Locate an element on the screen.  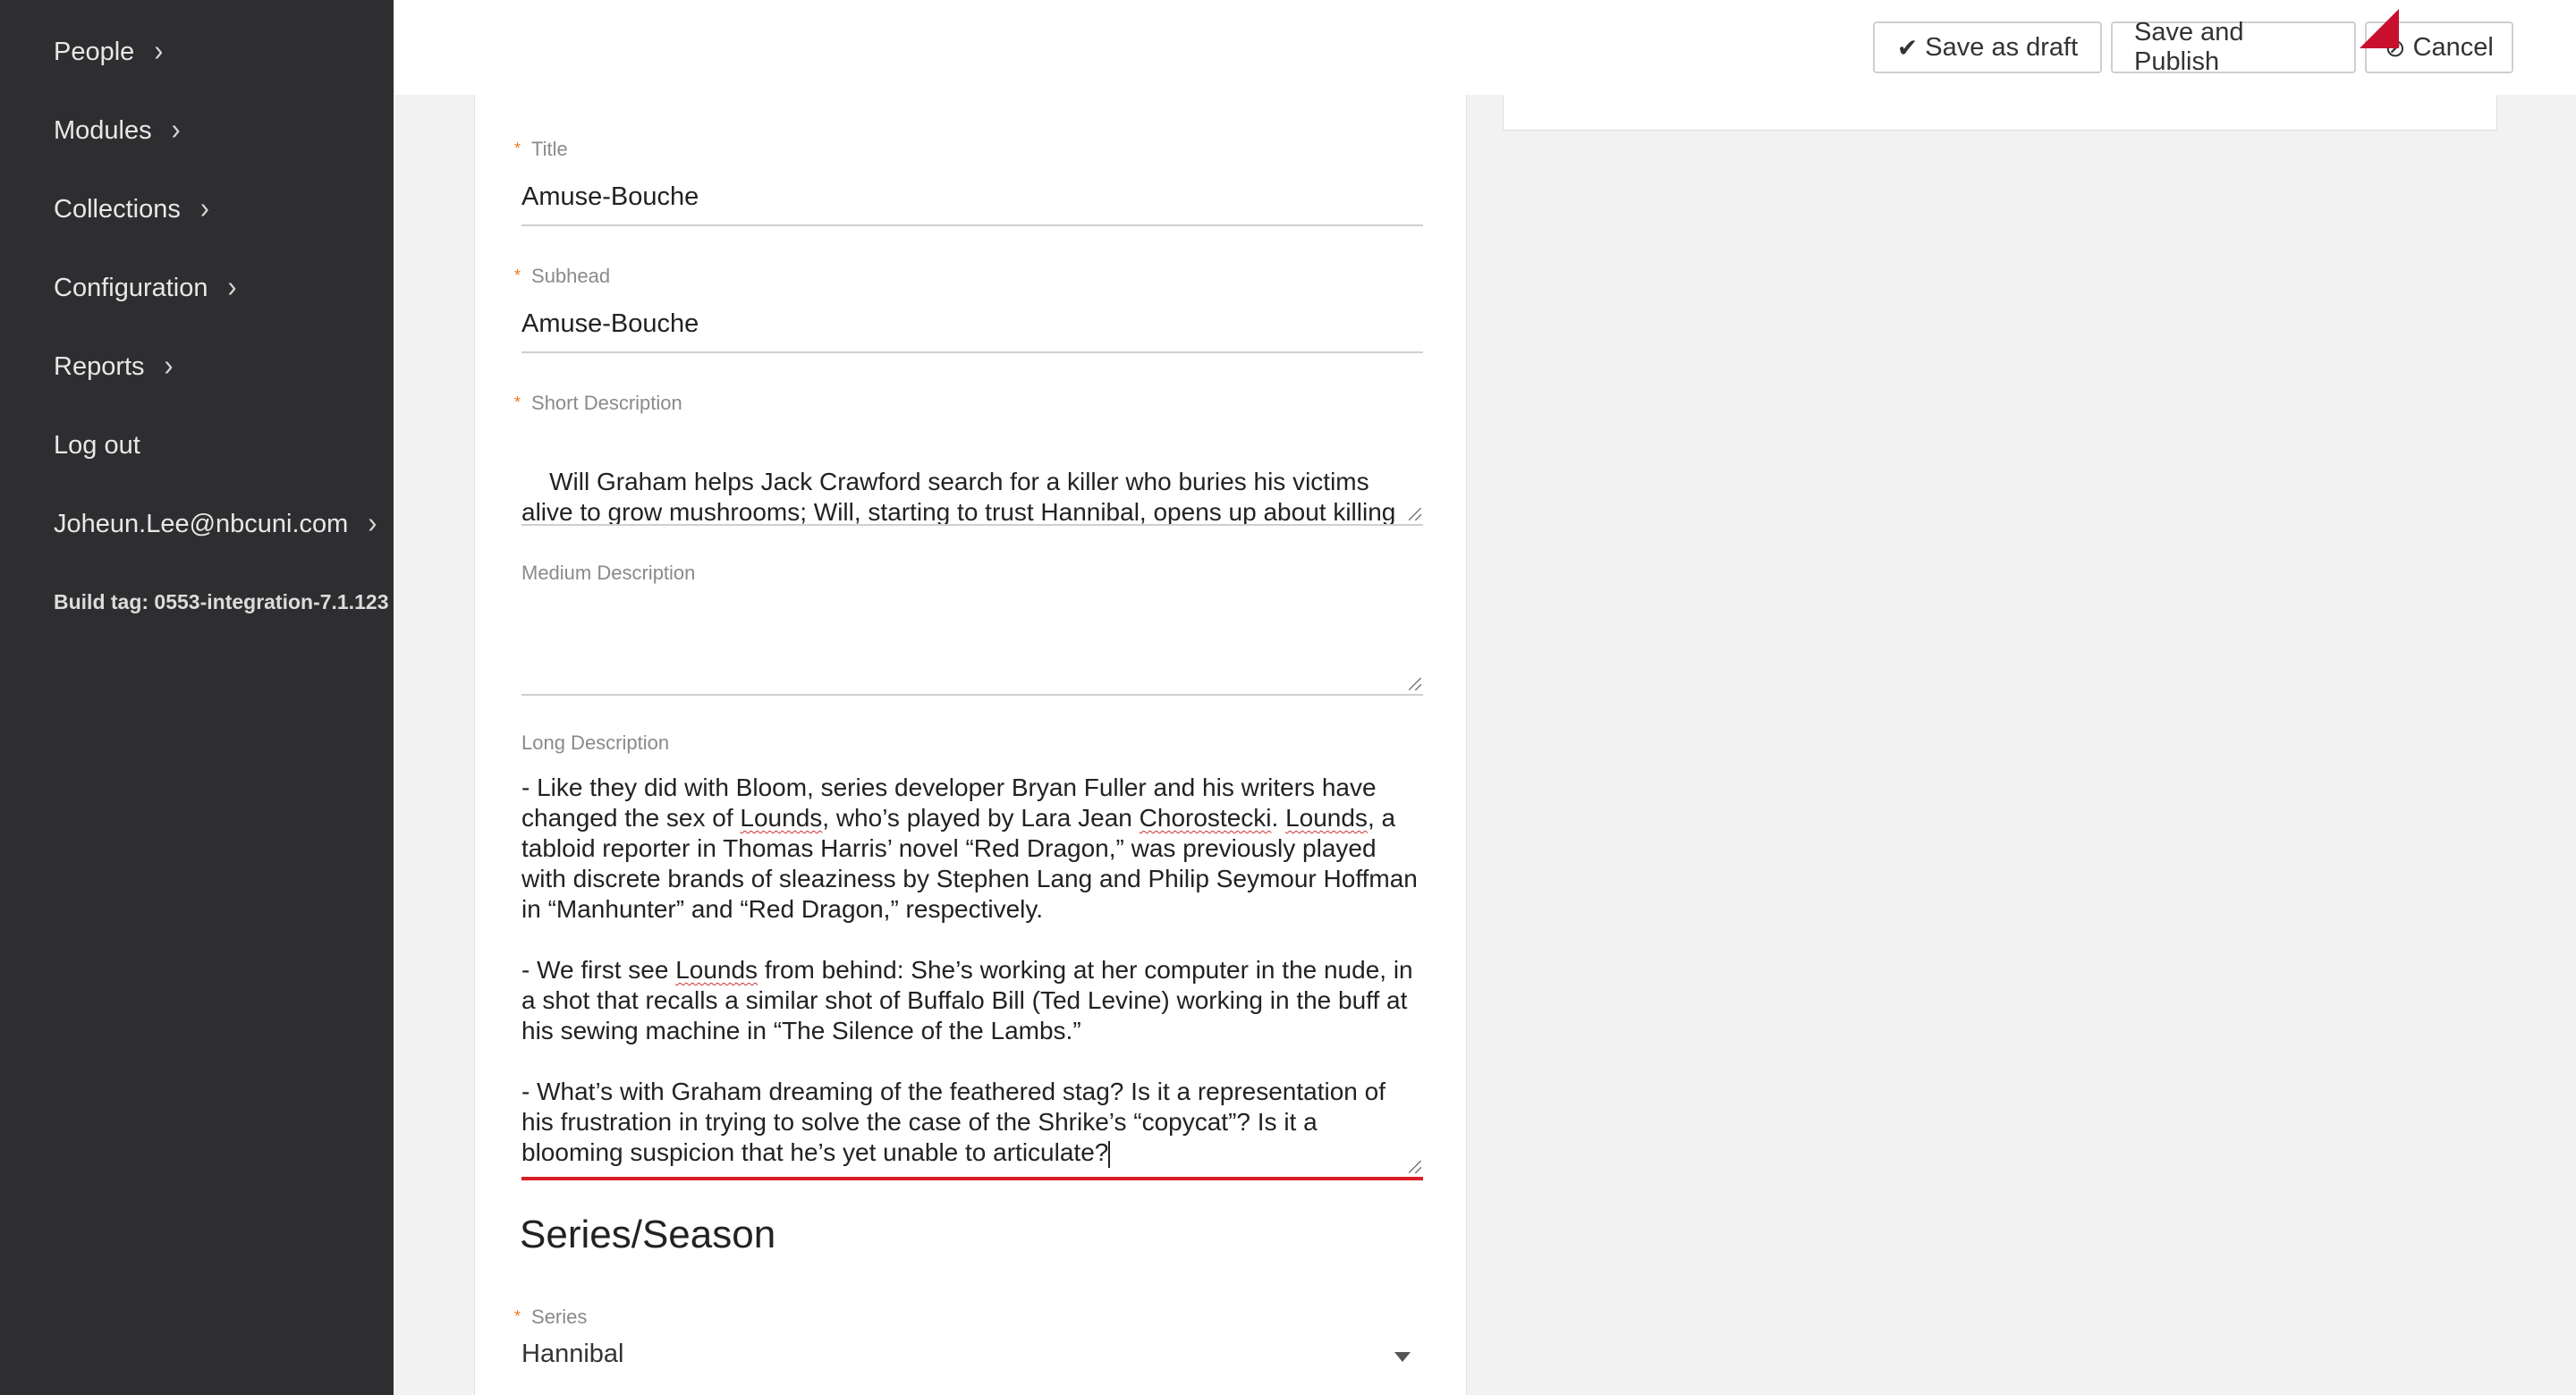
save-and-publish-label: Save and Publish is located at coordinates (2189, 47).